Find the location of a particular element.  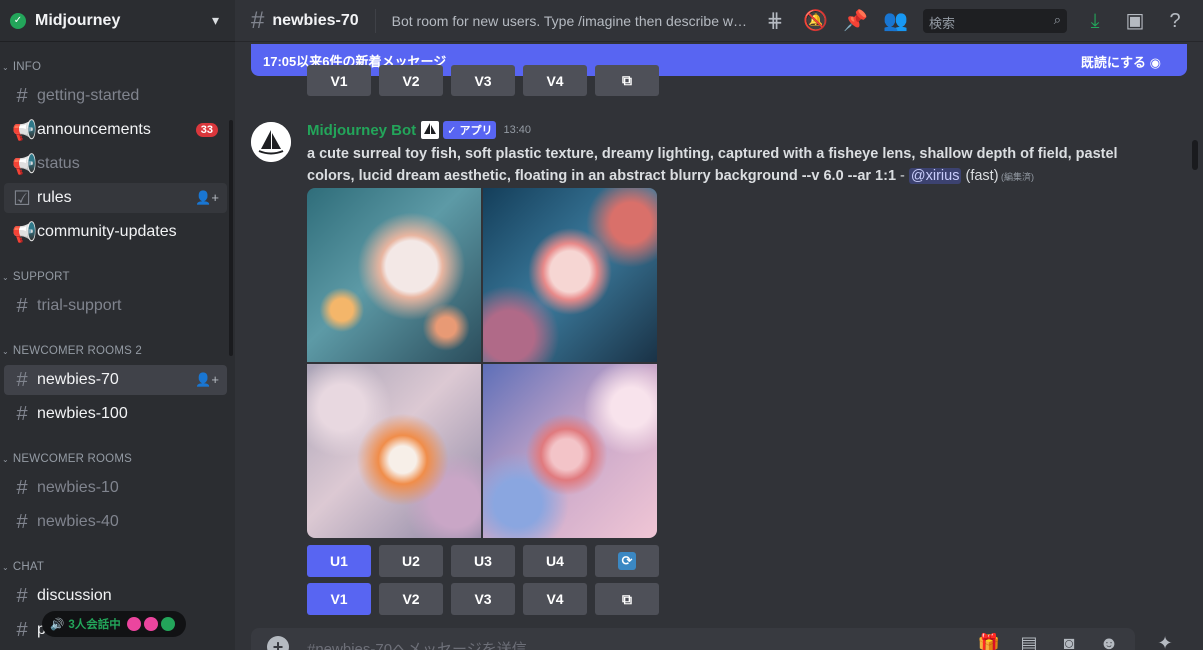

u3-button: U3 is located at coordinates (483, 561).